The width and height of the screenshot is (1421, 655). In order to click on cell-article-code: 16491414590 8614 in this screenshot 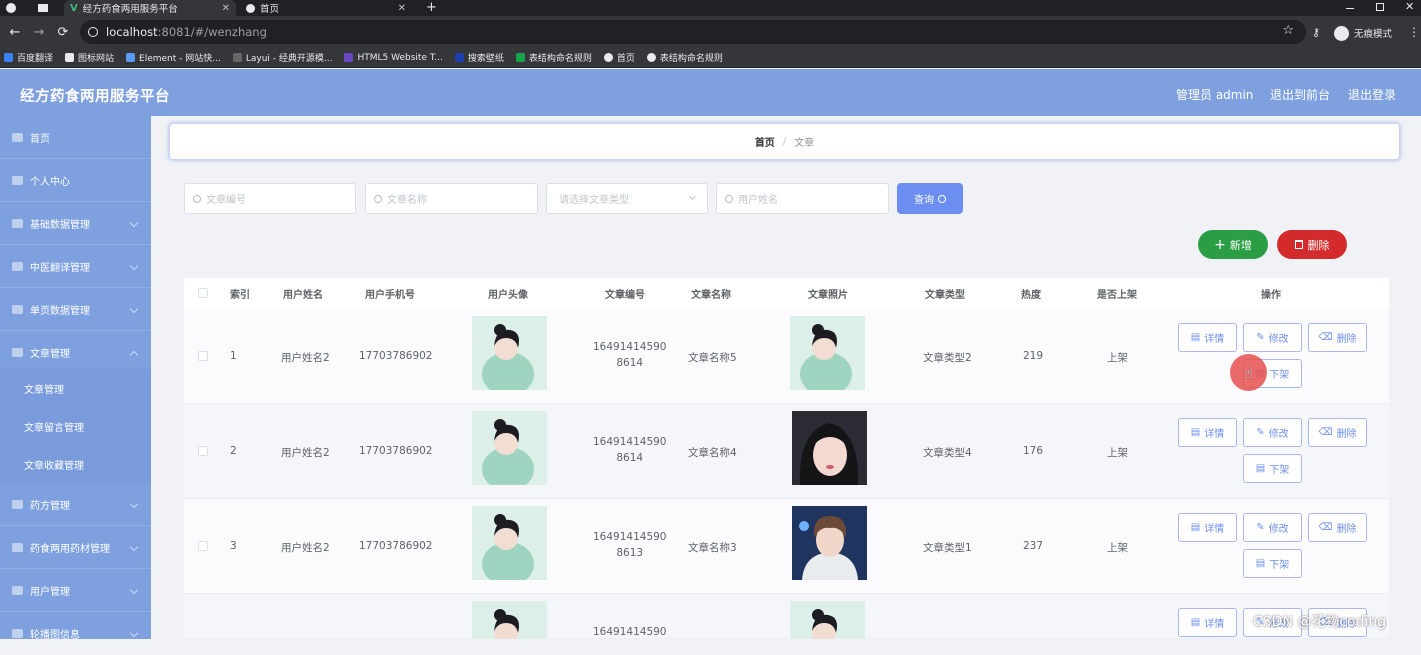, I will do `click(630, 355)`.